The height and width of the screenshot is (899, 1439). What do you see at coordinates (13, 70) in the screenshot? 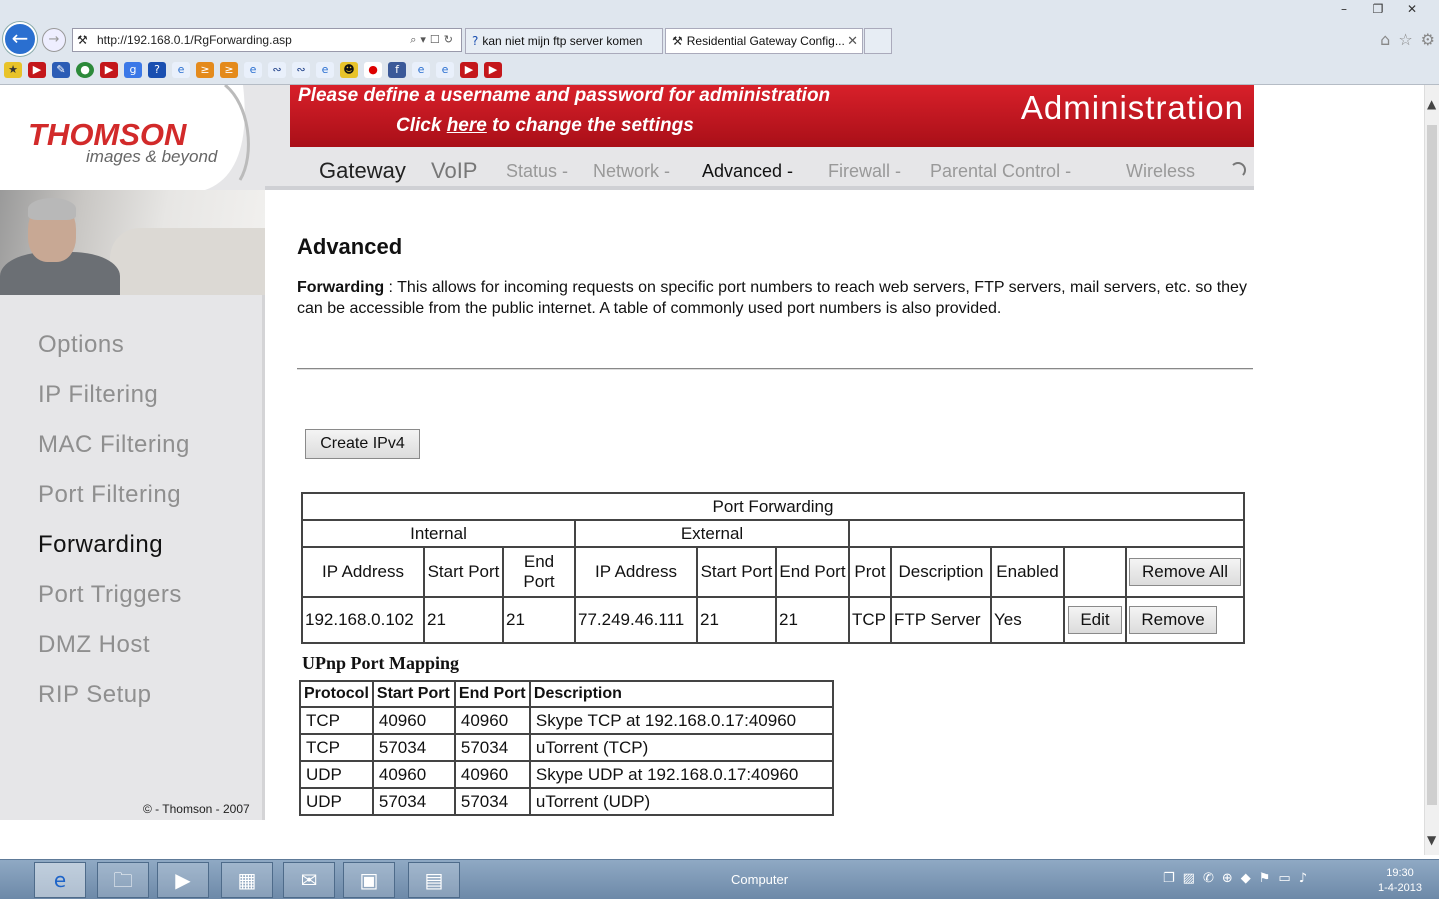
I see `favorites-star-icon: ★` at bounding box center [13, 70].